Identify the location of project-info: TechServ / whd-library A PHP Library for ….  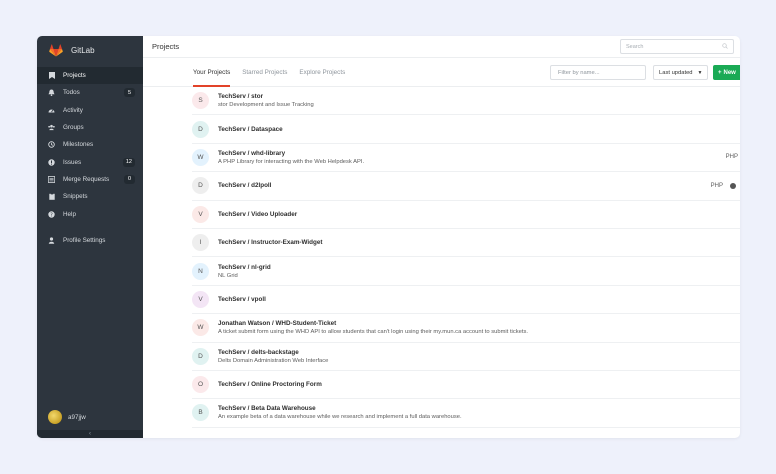
(291, 157).